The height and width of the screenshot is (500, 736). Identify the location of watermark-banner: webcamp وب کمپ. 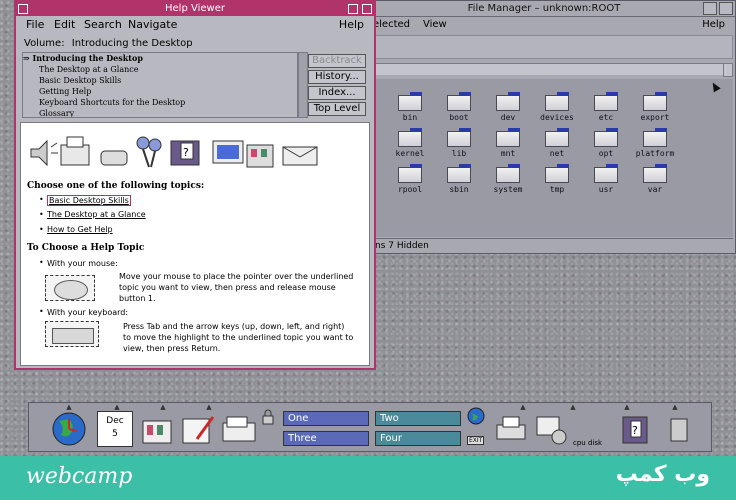
(368, 478).